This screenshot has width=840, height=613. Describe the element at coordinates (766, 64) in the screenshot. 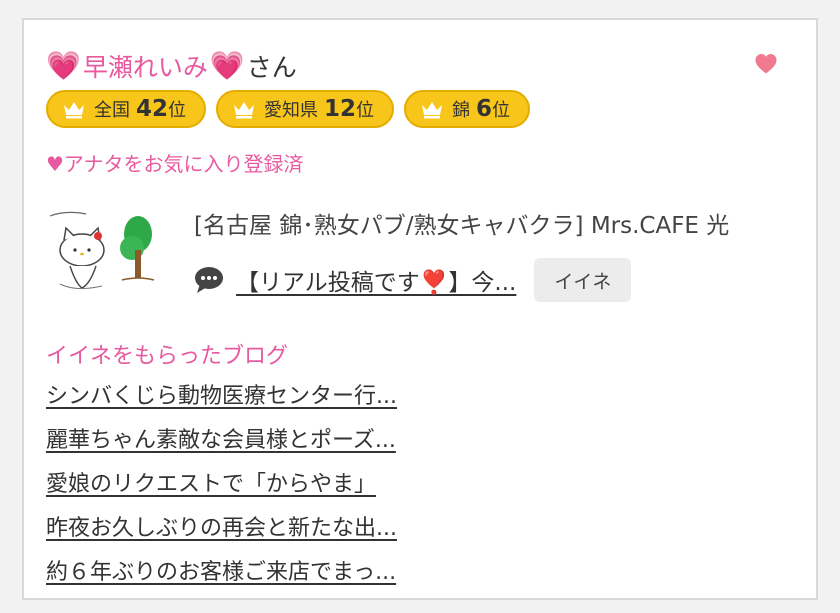

I see `heart-icon` at that location.